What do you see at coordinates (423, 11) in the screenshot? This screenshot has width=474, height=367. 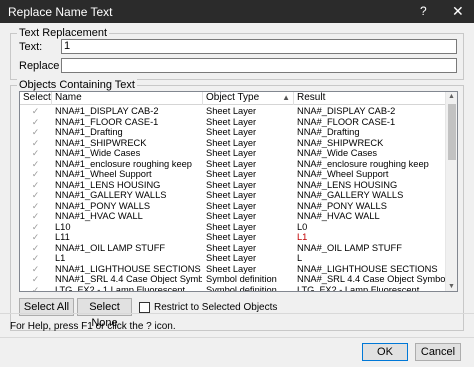 I see `help-icon: ?` at bounding box center [423, 11].